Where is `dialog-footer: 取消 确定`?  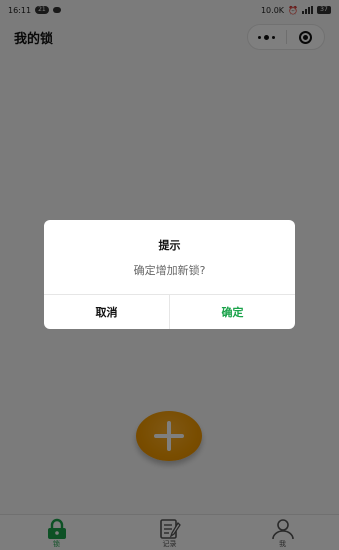 dialog-footer: 取消 确定 is located at coordinates (169, 311).